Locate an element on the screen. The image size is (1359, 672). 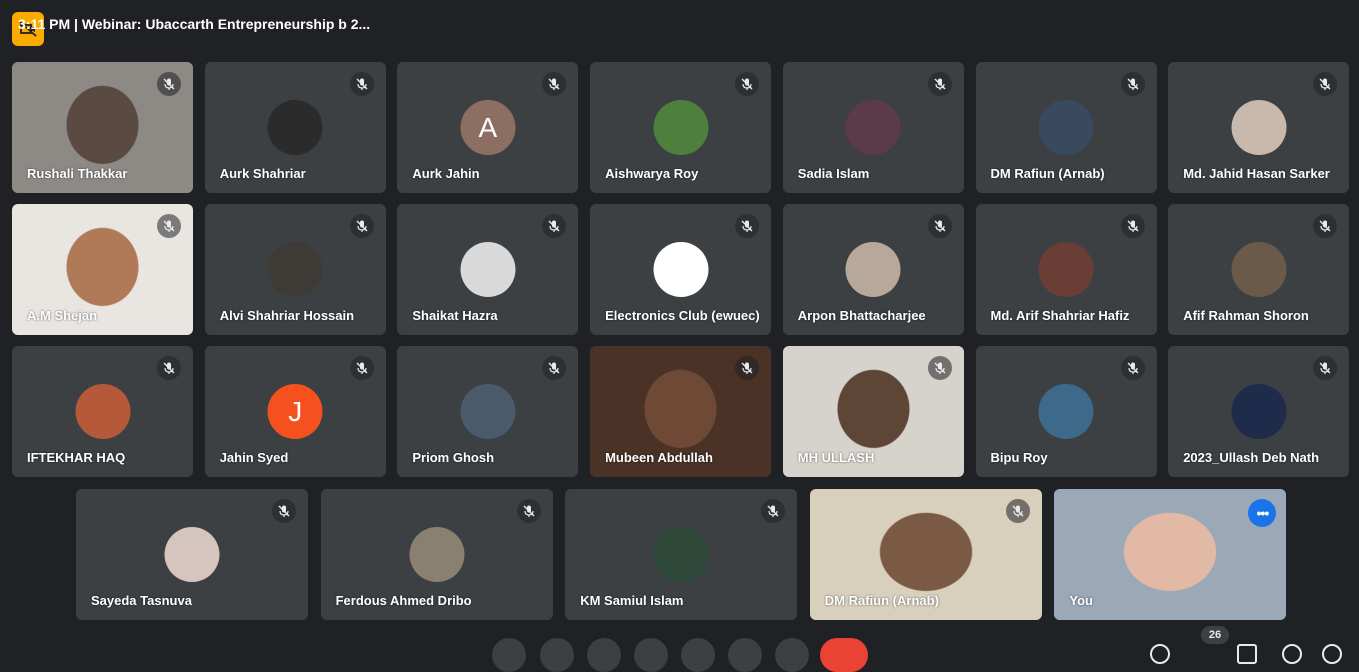
end-call-button is located at coordinates (844, 655).